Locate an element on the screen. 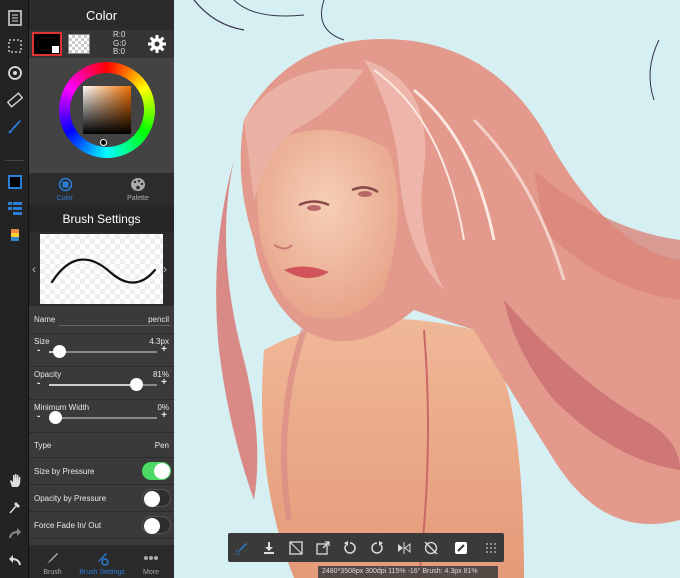 The height and width of the screenshot is (578, 680). snap-icon is located at coordinates (460, 547).